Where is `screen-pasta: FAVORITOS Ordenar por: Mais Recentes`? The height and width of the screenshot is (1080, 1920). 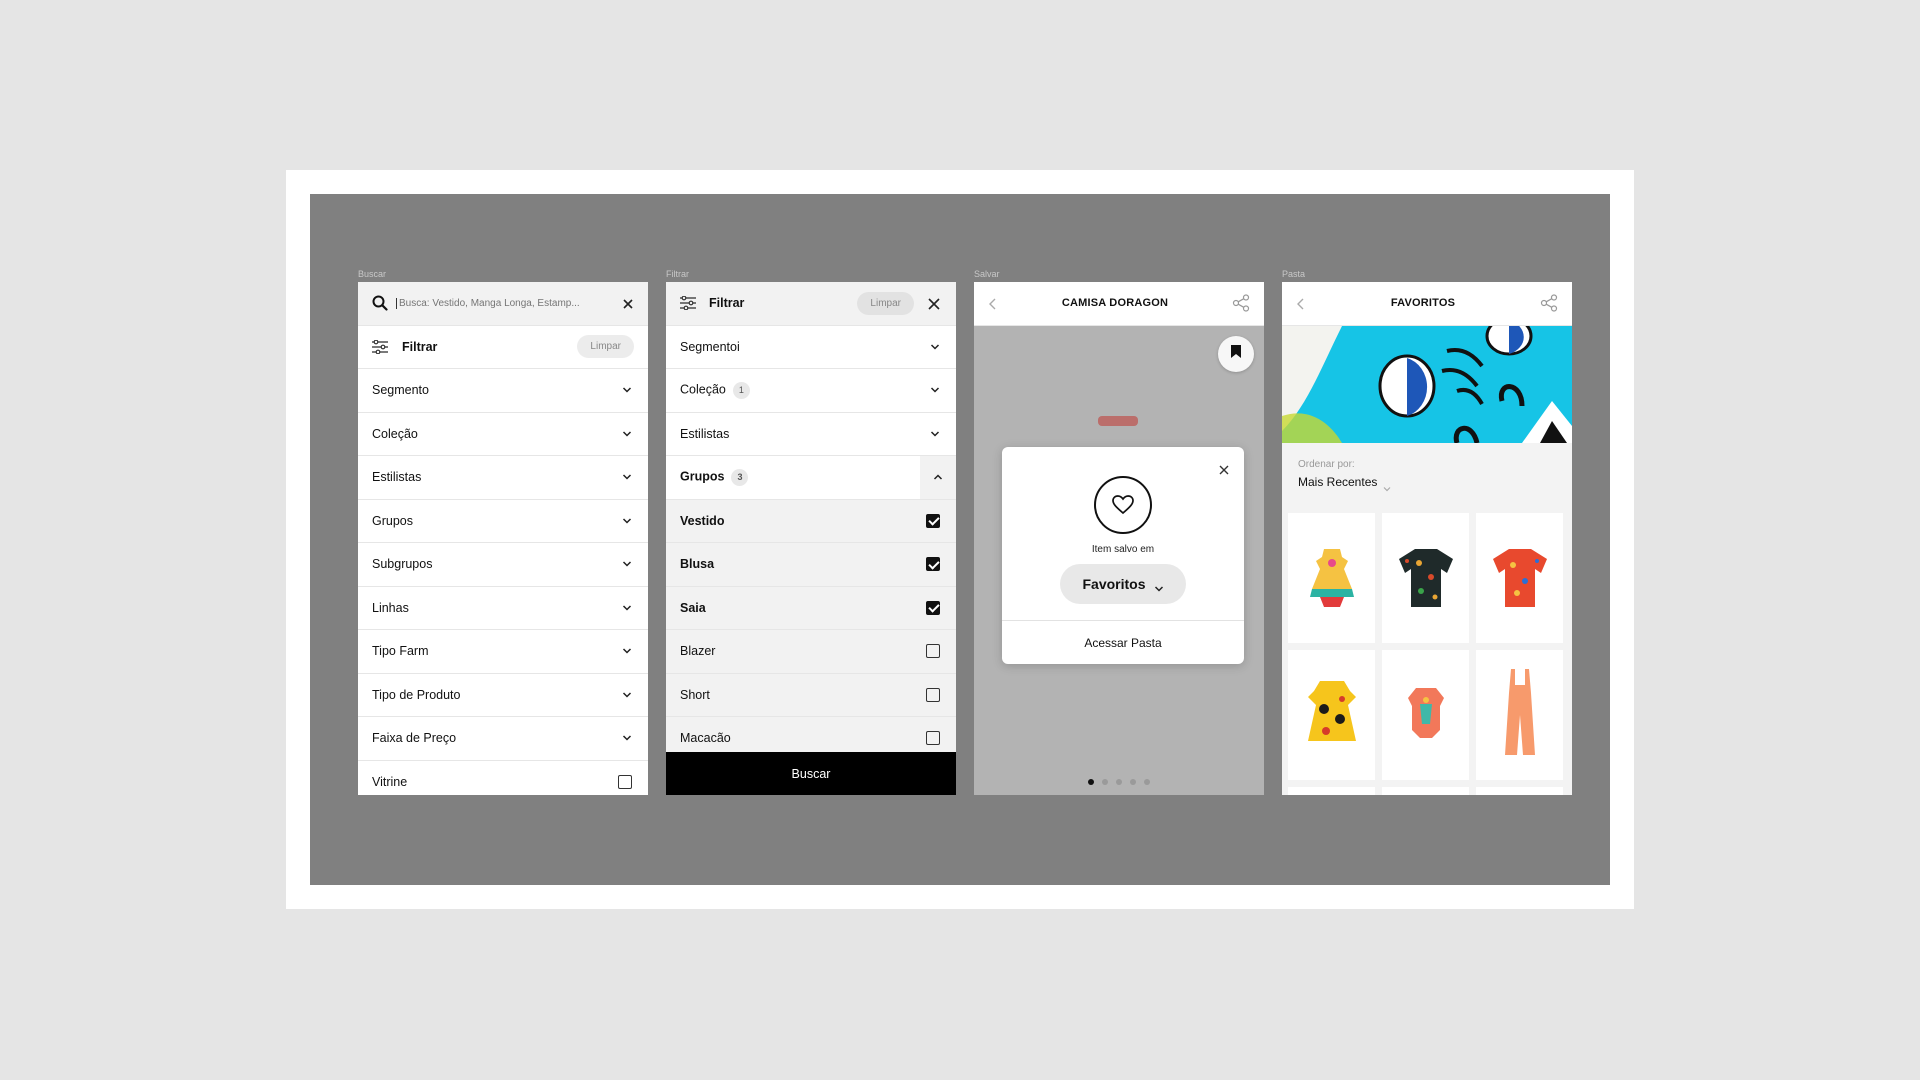
screen-pasta: FAVORITOS Ordenar por: Mais Recentes is located at coordinates (1427, 538).